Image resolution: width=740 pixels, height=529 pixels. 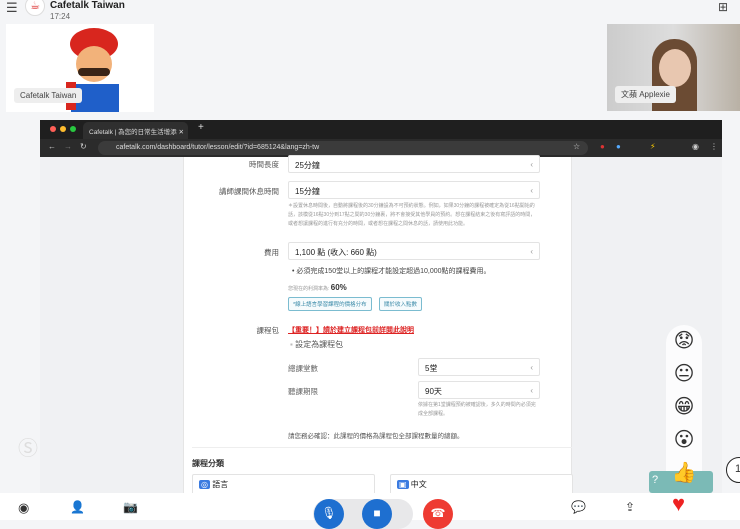 What do you see at coordinates (249, 191) in the screenshot?
I see `break-label: 講師課間休息時間` at bounding box center [249, 191].